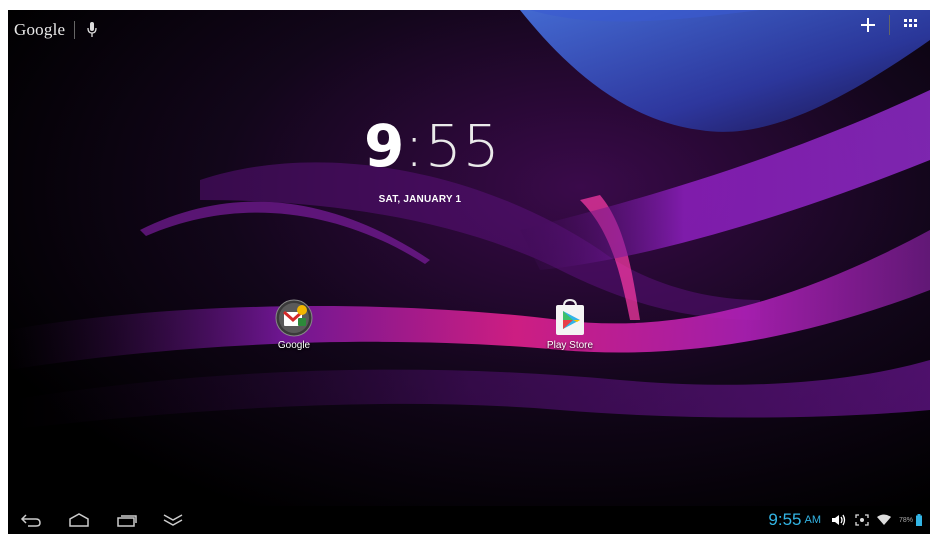 Image resolution: width=936 pixels, height=534 pixels. I want to click on desktop-icon-play-store: Play Store, so click(570, 324).